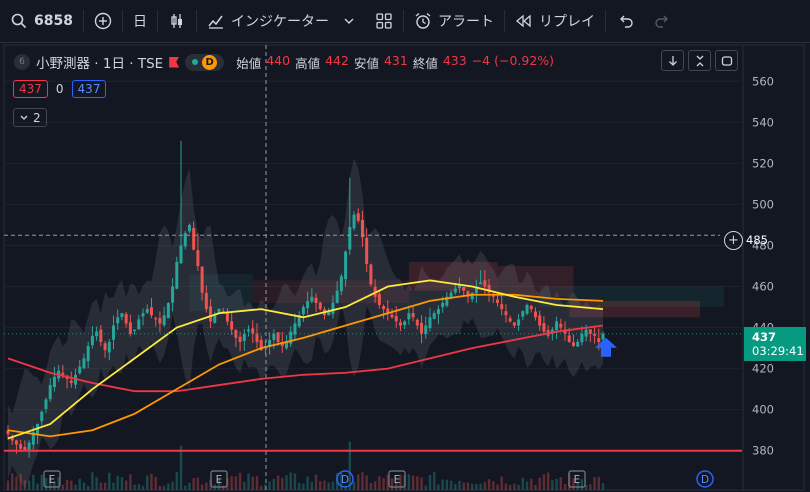  I want to click on price-tick-label: 500, so click(763, 204).